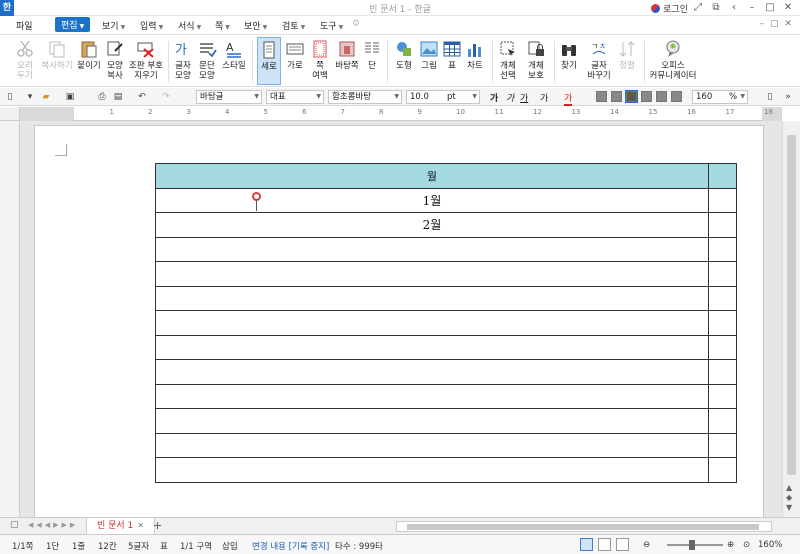  I want to click on web-view-button, so click(604, 544).